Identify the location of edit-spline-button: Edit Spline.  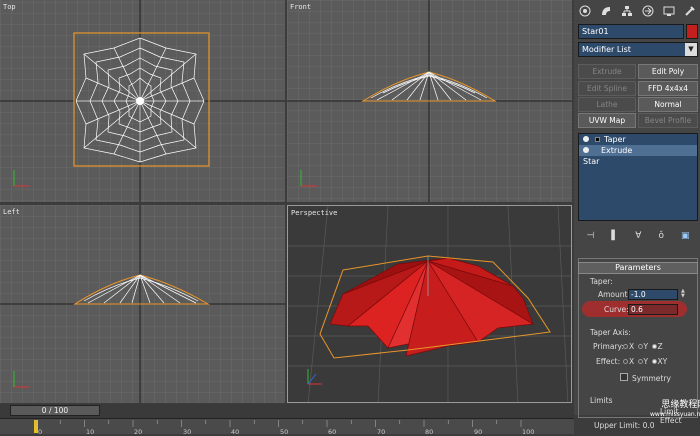
(607, 88).